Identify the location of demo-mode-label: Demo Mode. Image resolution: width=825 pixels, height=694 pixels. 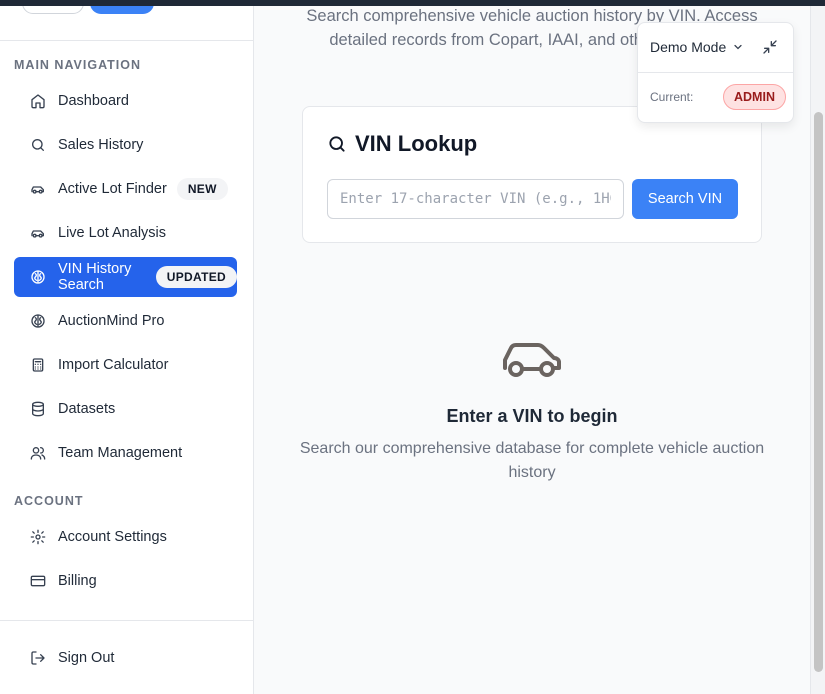
(688, 47).